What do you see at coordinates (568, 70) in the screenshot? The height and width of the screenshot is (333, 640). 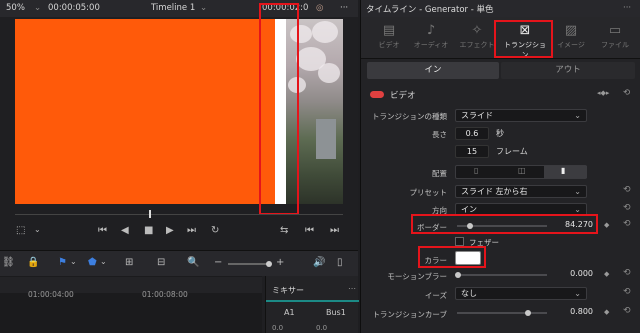 I see `out-button: アウト` at bounding box center [568, 70].